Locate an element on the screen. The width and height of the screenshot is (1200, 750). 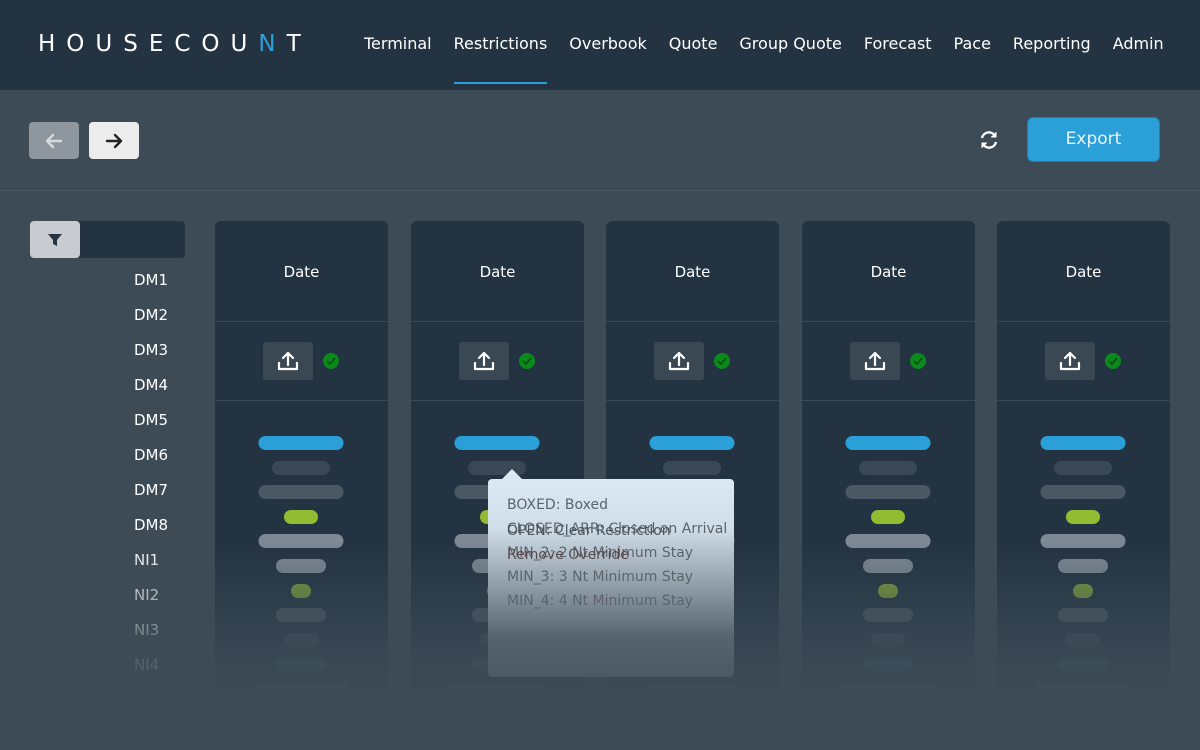
nav-tab-admin: Admin is located at coordinates (1138, 45).